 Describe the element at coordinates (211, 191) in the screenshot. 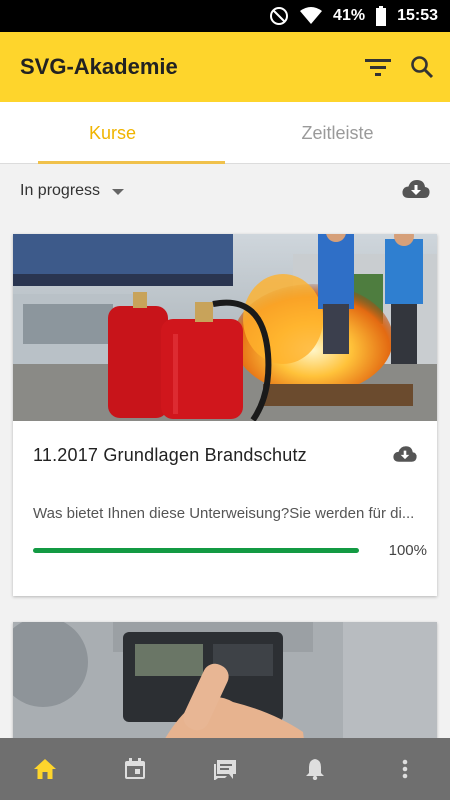

I see `progress-filter-dropdown: In progress` at that location.